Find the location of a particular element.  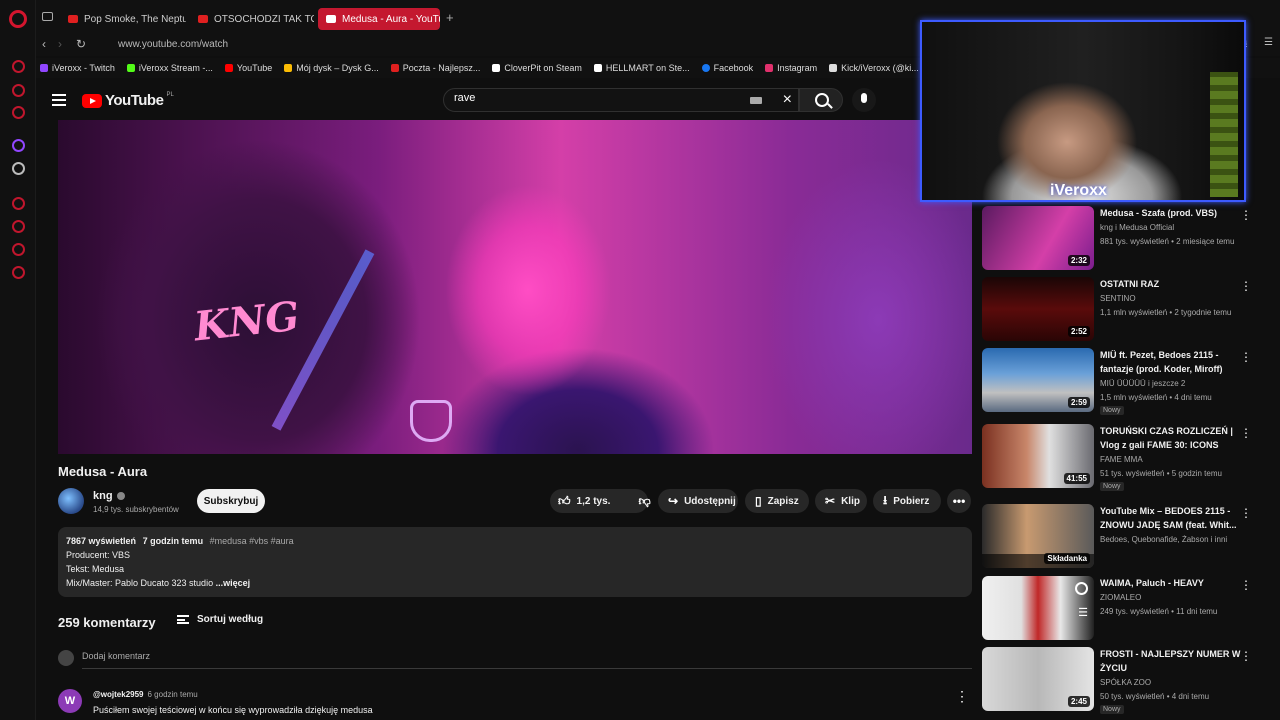

instagram-icon is located at coordinates (769, 68).